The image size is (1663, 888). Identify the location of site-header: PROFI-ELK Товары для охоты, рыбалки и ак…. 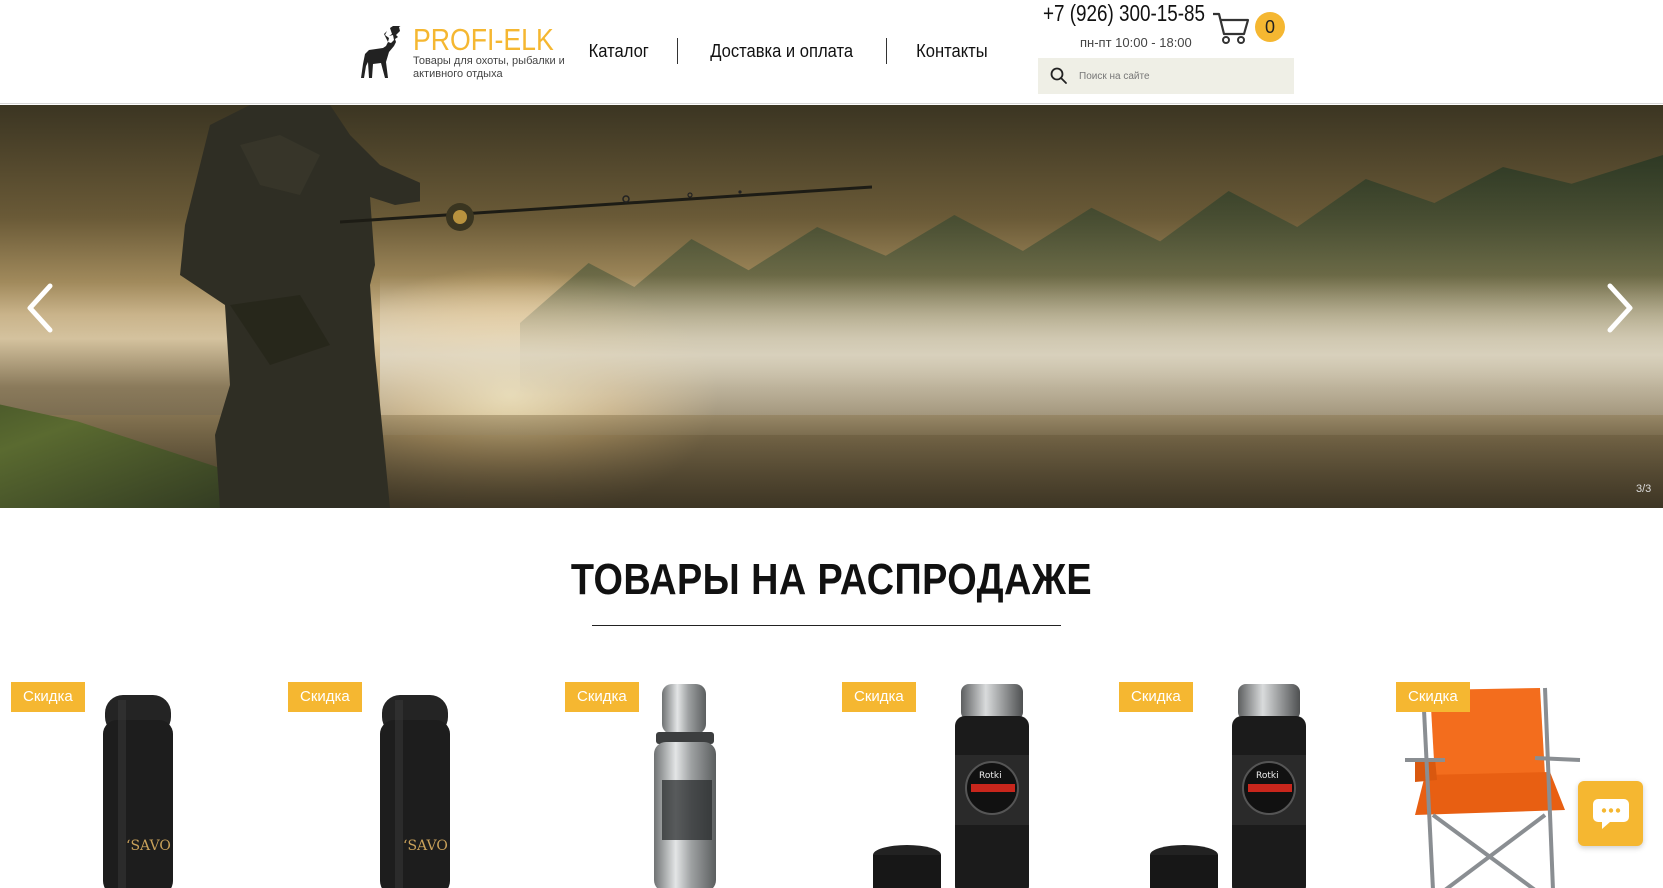
(831, 52).